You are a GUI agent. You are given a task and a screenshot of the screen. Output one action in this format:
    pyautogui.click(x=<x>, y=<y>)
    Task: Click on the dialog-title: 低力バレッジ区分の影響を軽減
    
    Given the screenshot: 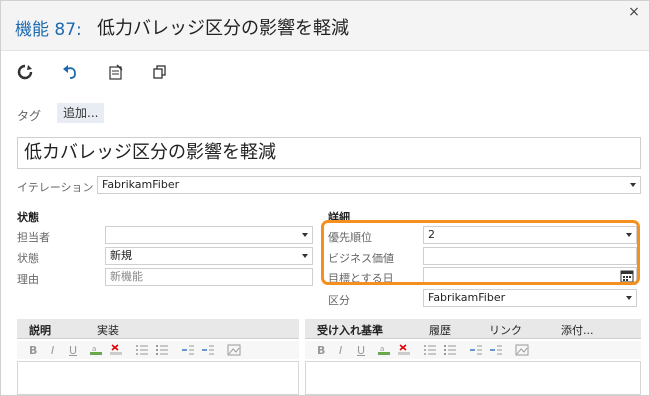 What is the action you would take?
    pyautogui.click(x=223, y=28)
    